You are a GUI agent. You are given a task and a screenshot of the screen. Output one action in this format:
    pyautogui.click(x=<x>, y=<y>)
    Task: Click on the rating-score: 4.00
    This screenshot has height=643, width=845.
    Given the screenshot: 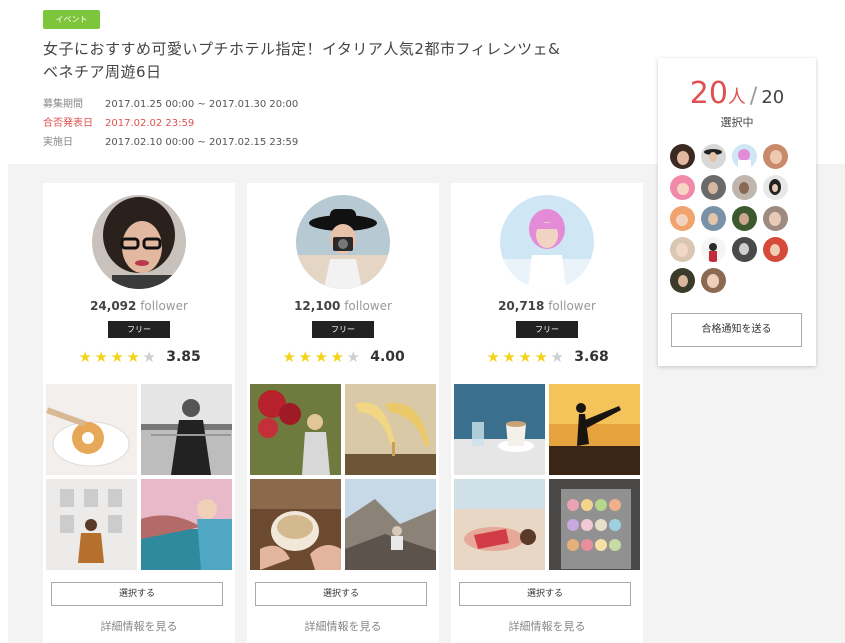 What is the action you would take?
    pyautogui.click(x=387, y=357)
    